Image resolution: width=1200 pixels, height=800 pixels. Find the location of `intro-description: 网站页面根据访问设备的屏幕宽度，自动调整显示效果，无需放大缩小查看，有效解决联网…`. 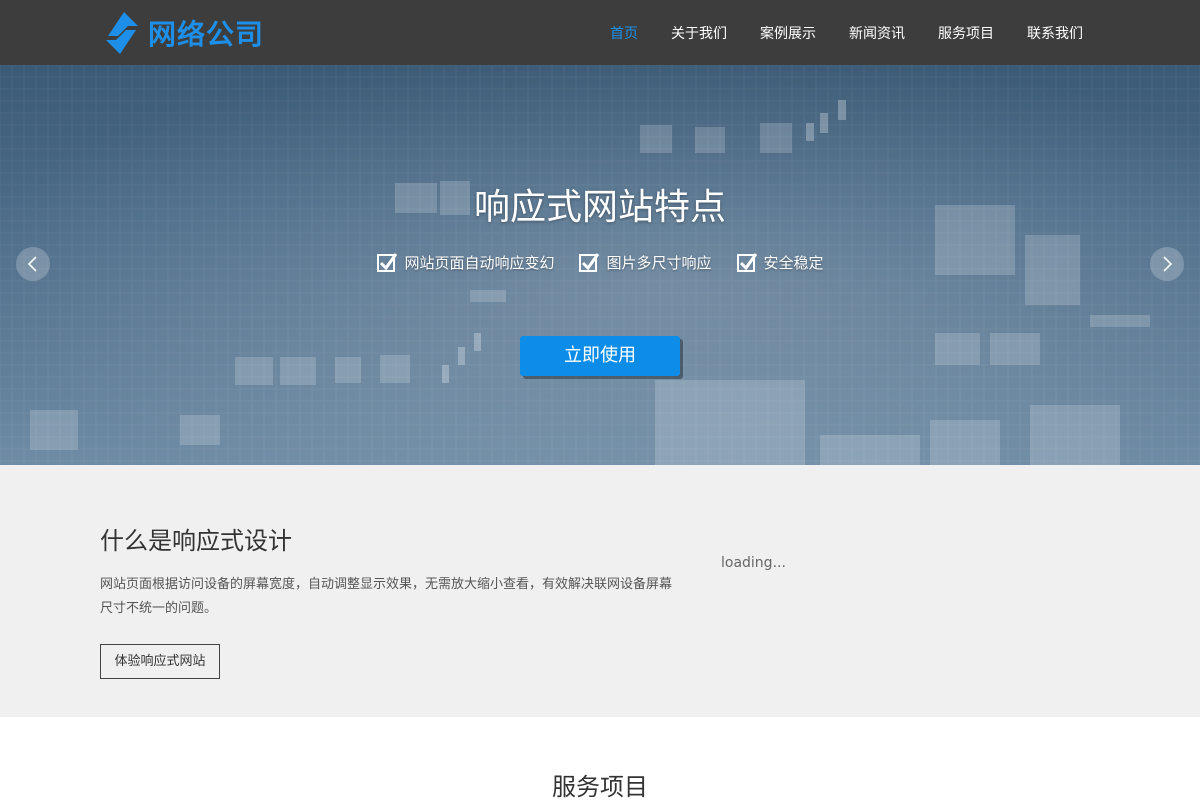

intro-description: 网站页面根据访问设备的屏幕宽度，自动调整显示效果，无需放大缩小查看，有效解决联网… is located at coordinates (386, 596).